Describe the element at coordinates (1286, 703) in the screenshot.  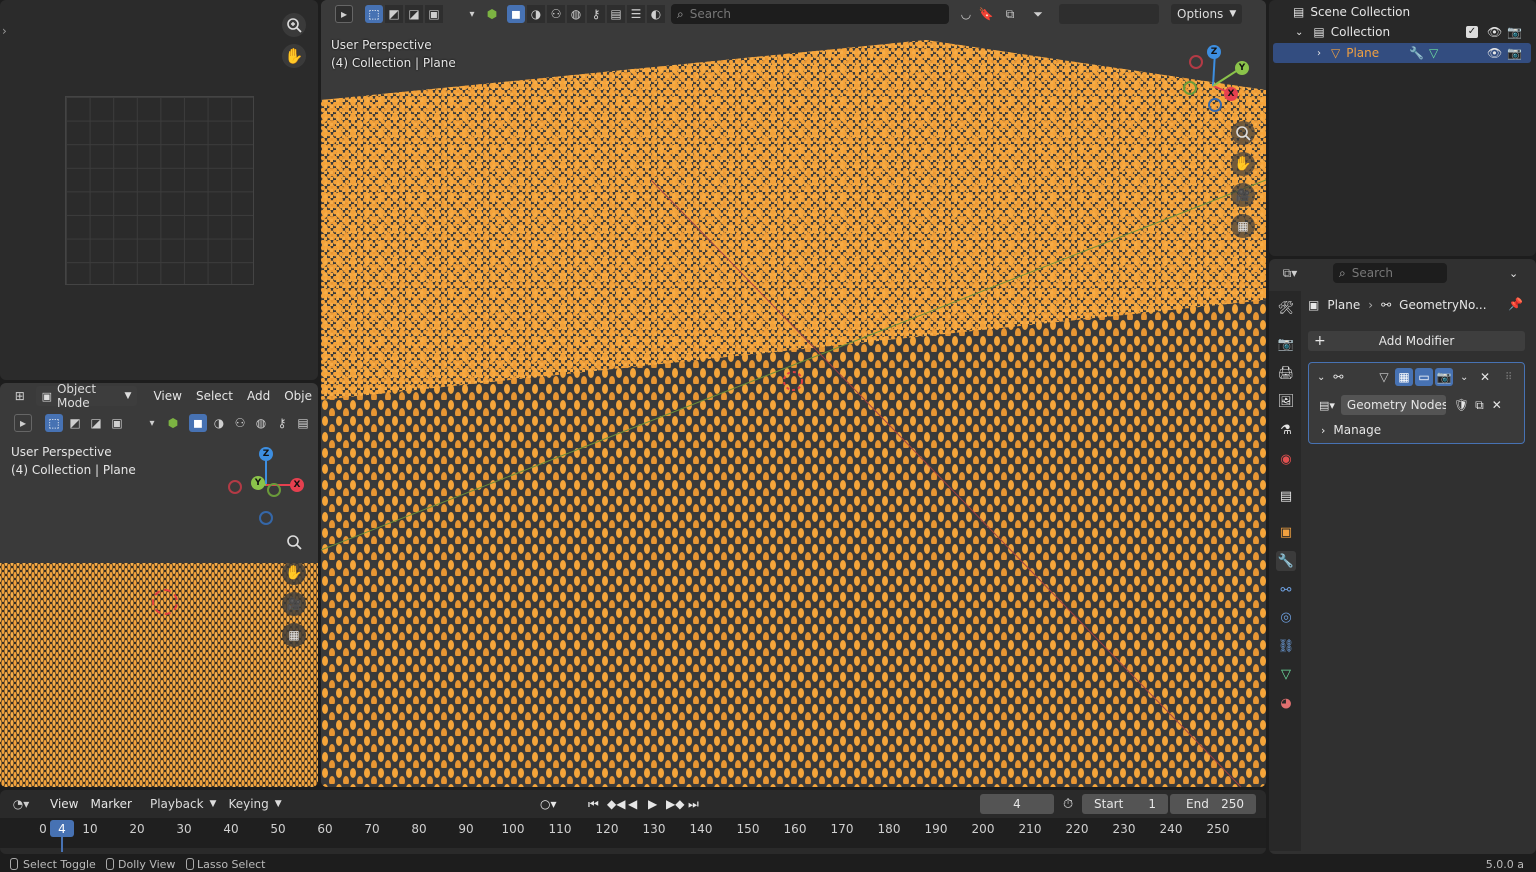
I see `tab-material-icon: ◕` at that location.